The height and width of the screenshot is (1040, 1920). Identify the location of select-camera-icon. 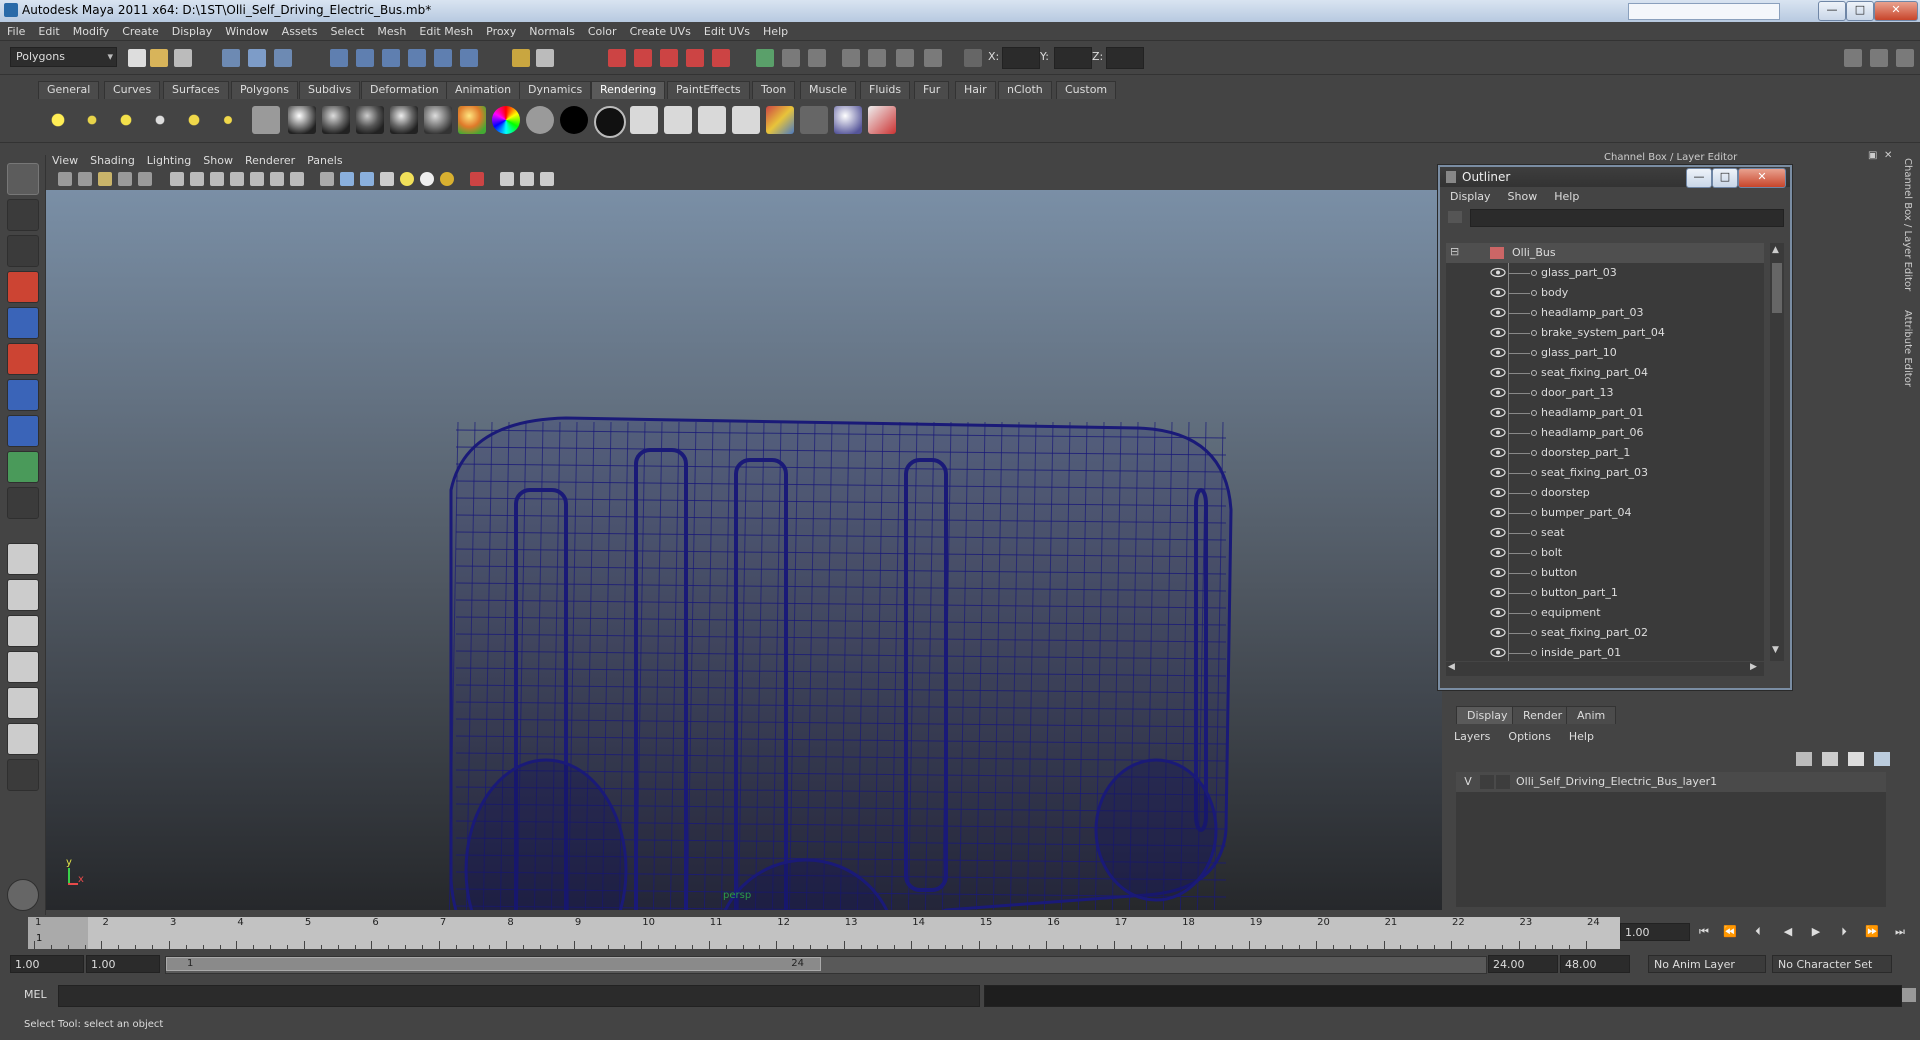
(65, 179).